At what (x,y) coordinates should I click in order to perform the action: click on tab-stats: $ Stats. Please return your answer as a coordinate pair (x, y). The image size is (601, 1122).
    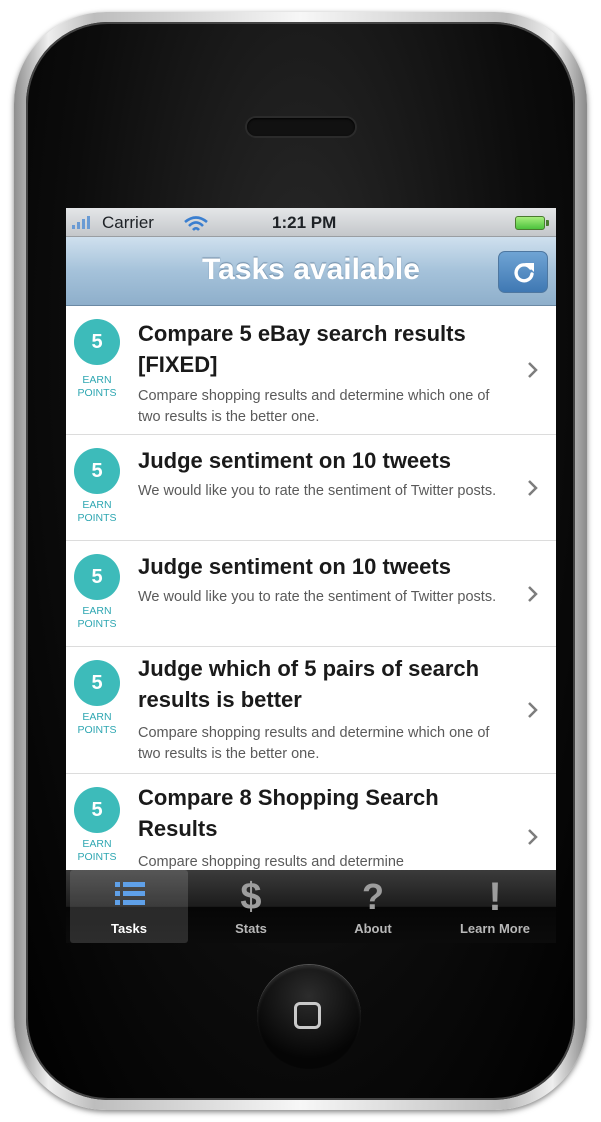
    Looking at the image, I should click on (251, 906).